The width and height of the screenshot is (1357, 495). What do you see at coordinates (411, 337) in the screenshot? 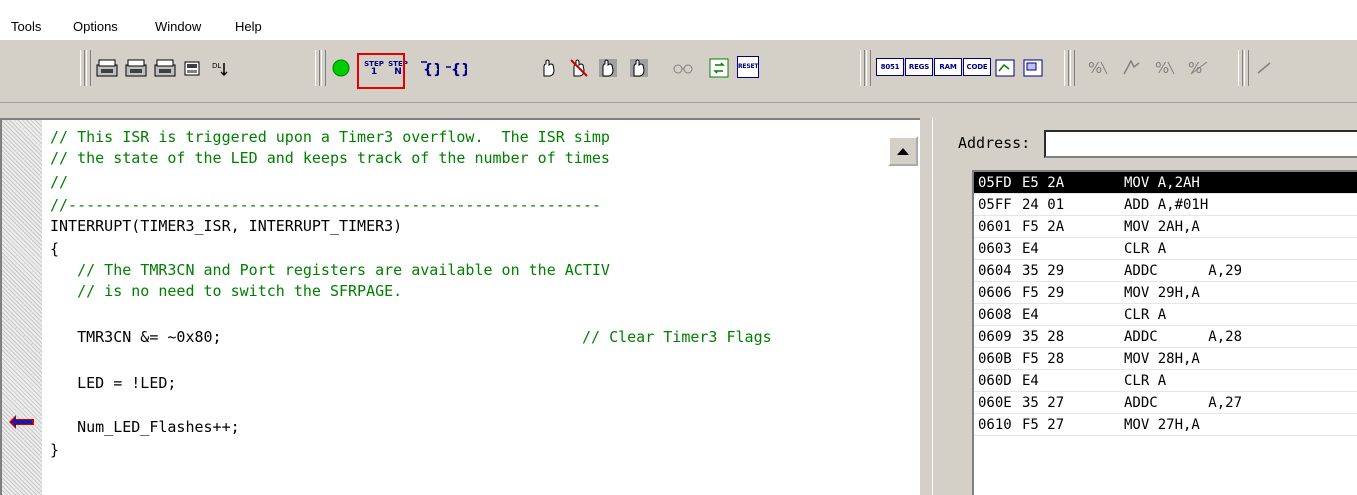
I see `code-line: TMR3CN &= ~0x80; // Clear Timer3 Flags` at bounding box center [411, 337].